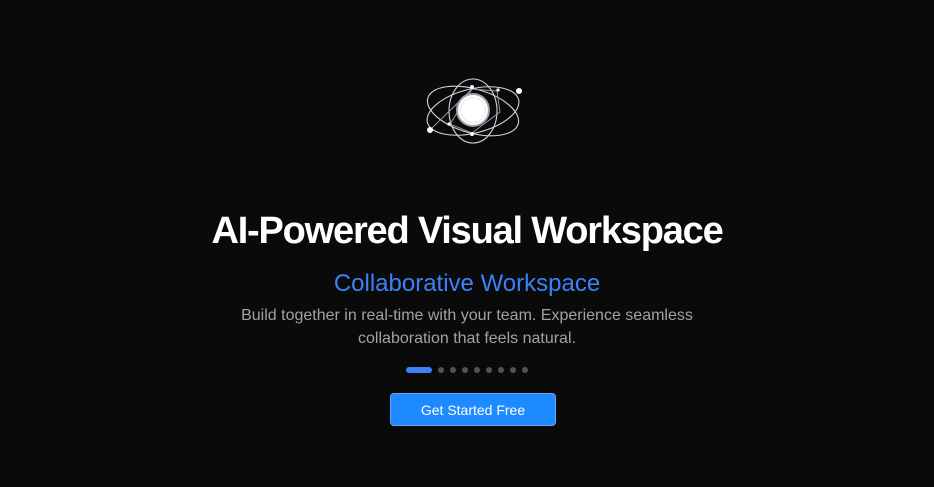  I want to click on orbit-atom-icon, so click(474, 111).